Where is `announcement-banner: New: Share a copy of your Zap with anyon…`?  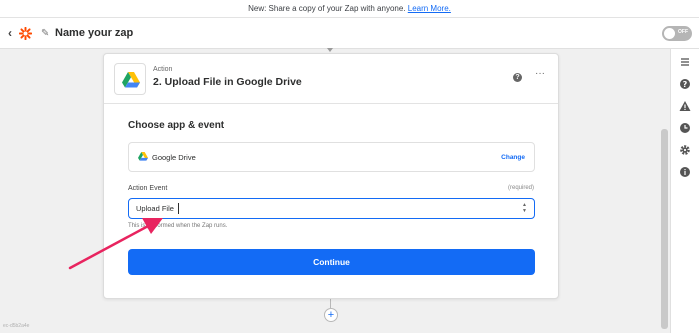 announcement-banner: New: Share a copy of your Zap with anyon… is located at coordinates (349, 9).